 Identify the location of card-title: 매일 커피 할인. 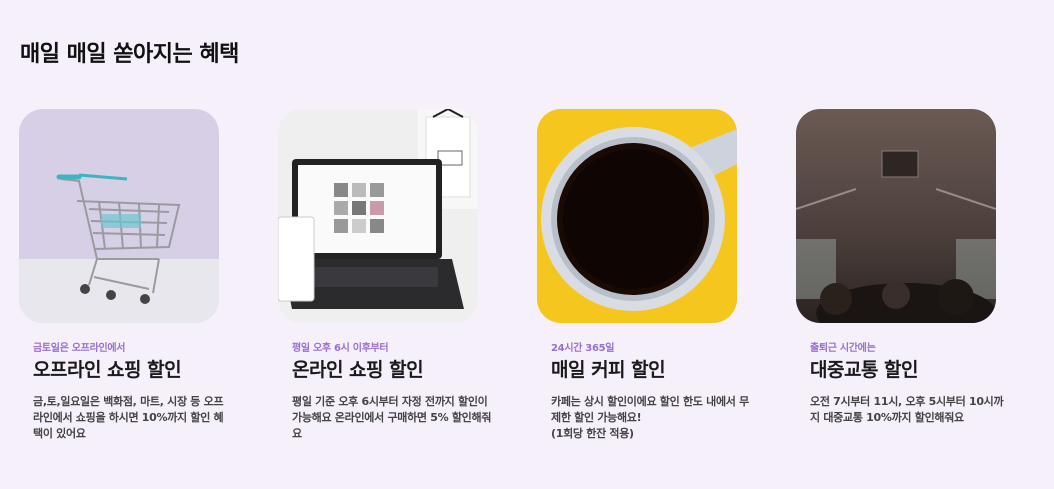
(608, 370).